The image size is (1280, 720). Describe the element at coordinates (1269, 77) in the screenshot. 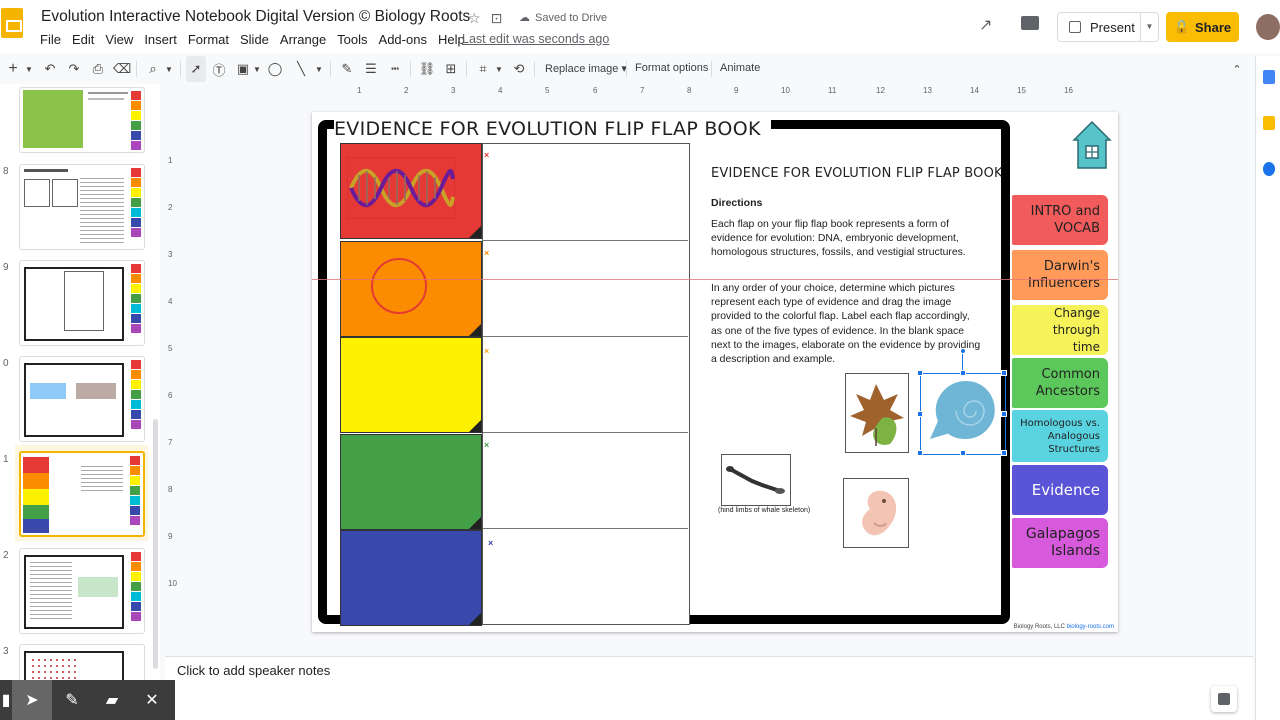

I see `calendar-icon` at that location.